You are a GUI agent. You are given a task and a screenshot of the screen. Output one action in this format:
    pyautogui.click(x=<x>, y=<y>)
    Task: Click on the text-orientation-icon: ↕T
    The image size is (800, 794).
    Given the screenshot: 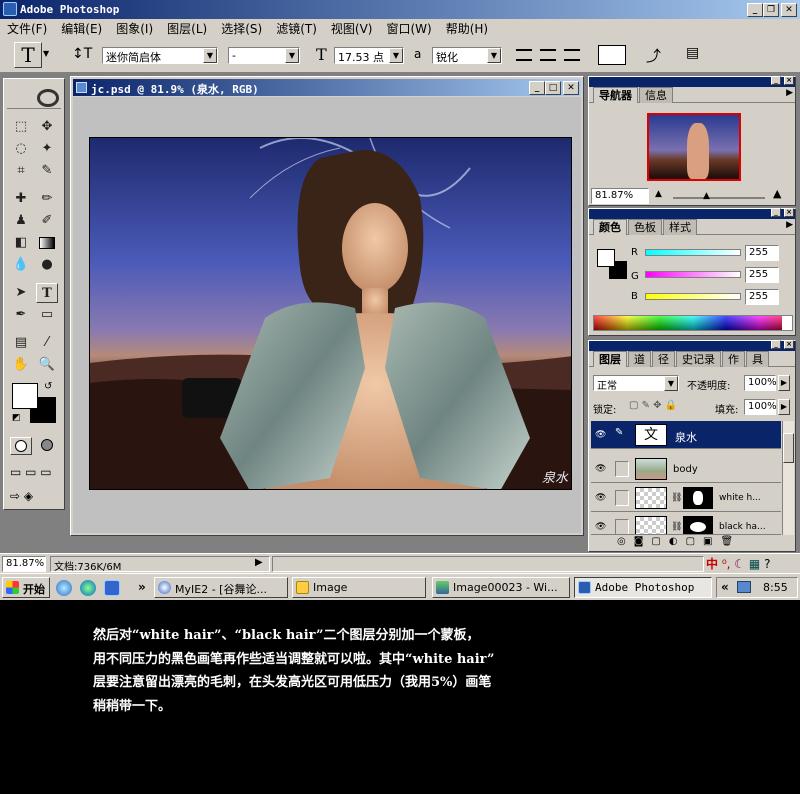 What is the action you would take?
    pyautogui.click(x=82, y=54)
    